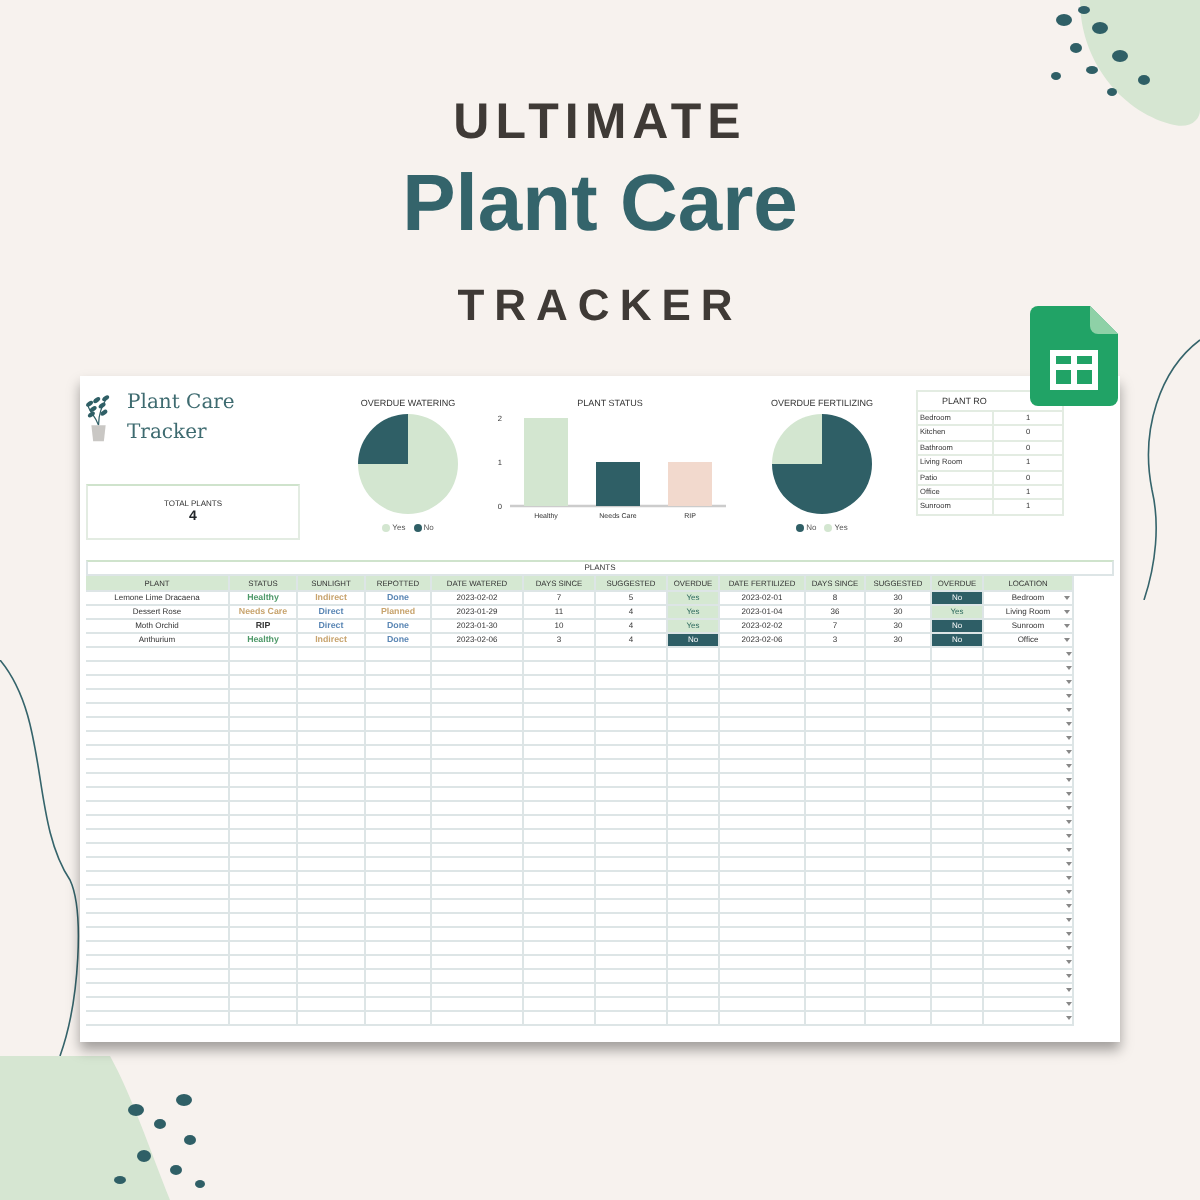  What do you see at coordinates (99, 418) in the screenshot?
I see `potted-plant-icon` at bounding box center [99, 418].